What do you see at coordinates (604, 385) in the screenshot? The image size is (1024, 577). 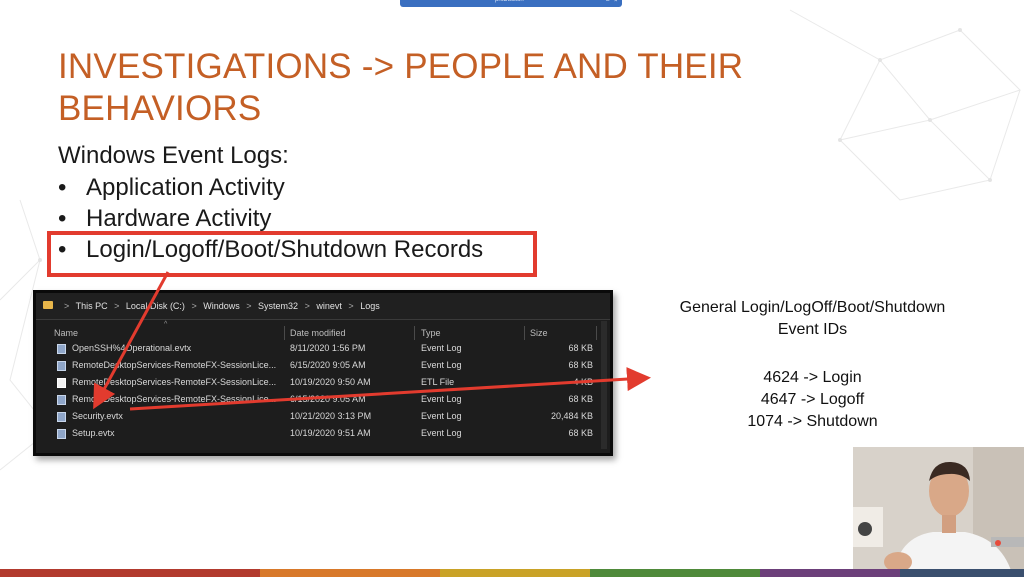 I see `vertical-scrollbar` at bounding box center [604, 385].